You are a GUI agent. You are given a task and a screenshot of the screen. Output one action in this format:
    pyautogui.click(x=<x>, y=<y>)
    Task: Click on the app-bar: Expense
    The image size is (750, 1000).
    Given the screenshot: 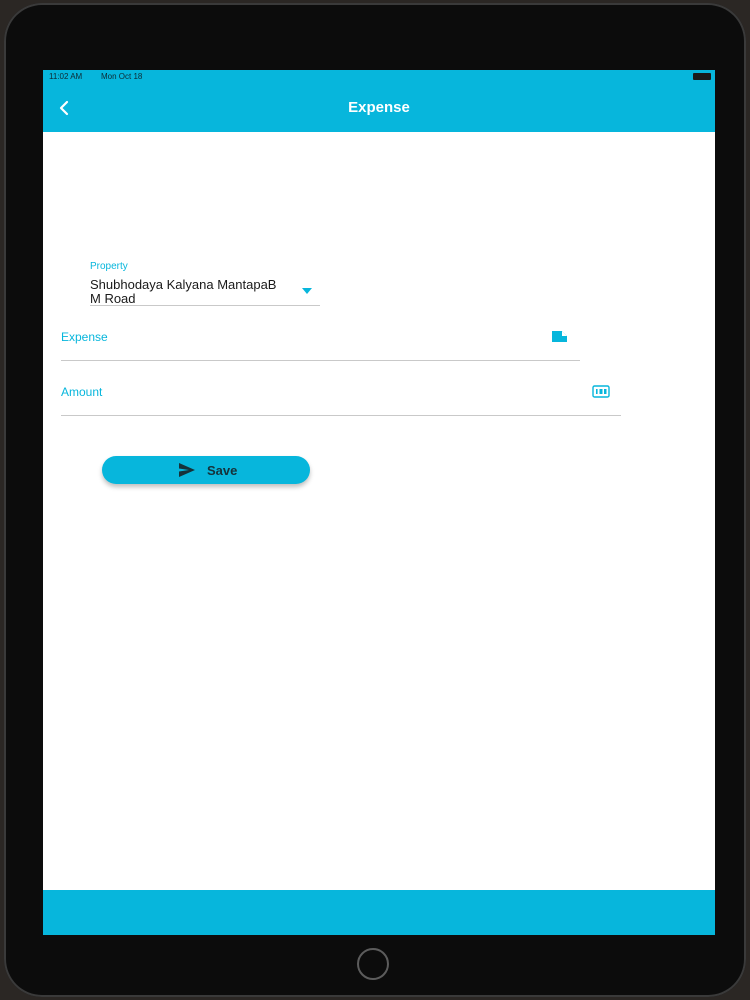 What is the action you would take?
    pyautogui.click(x=379, y=108)
    